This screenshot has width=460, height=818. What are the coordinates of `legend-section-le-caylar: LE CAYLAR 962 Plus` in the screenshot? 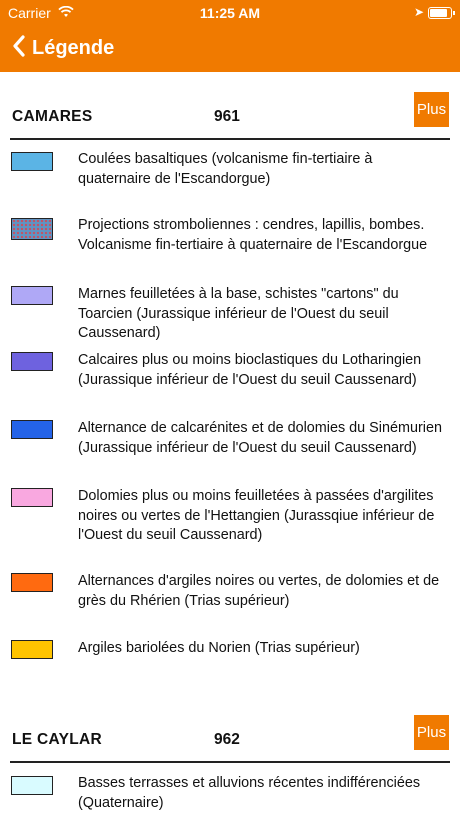 It's located at (230, 740).